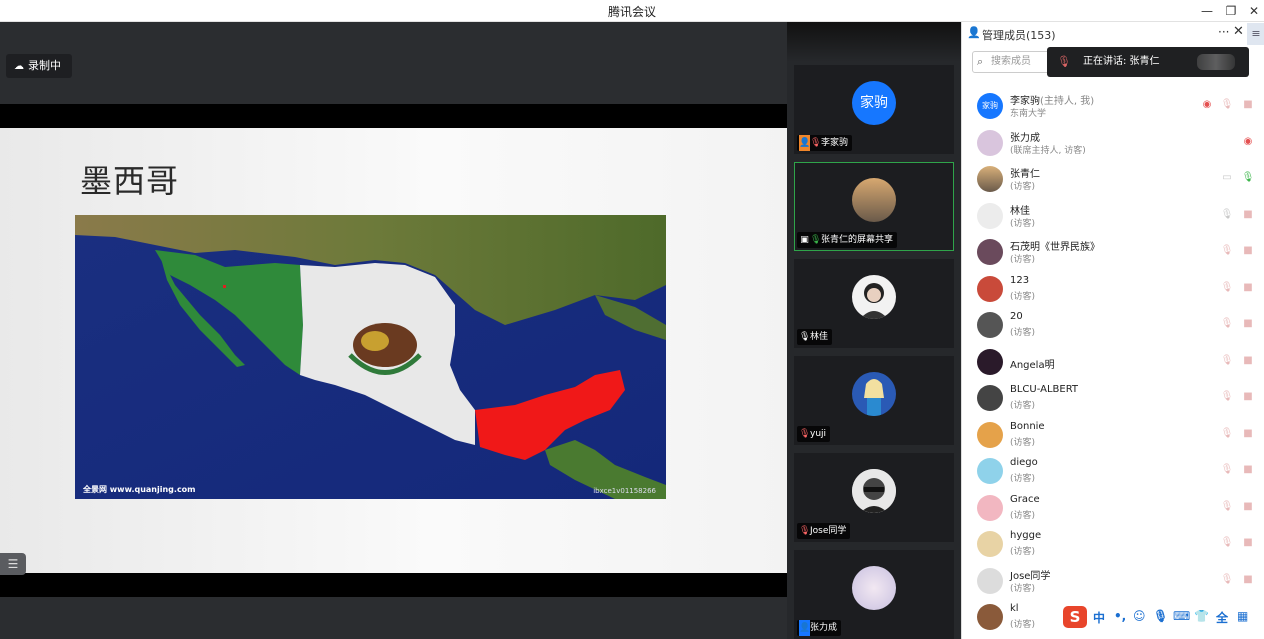 This screenshot has height=639, width=1264. I want to click on more-icon: ···, so click(1223, 32).